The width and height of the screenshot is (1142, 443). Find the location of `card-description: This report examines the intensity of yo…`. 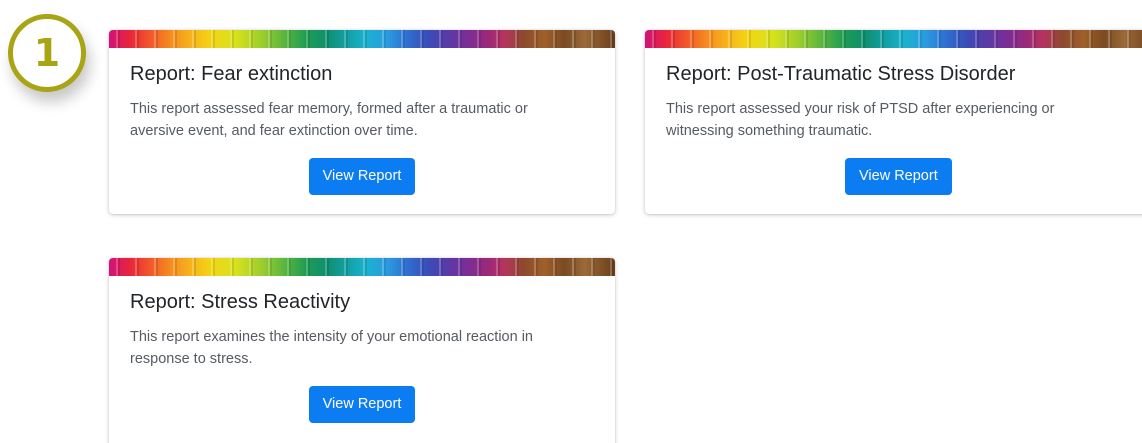

card-description: This report examines the intensity of yo… is located at coordinates (362, 348).